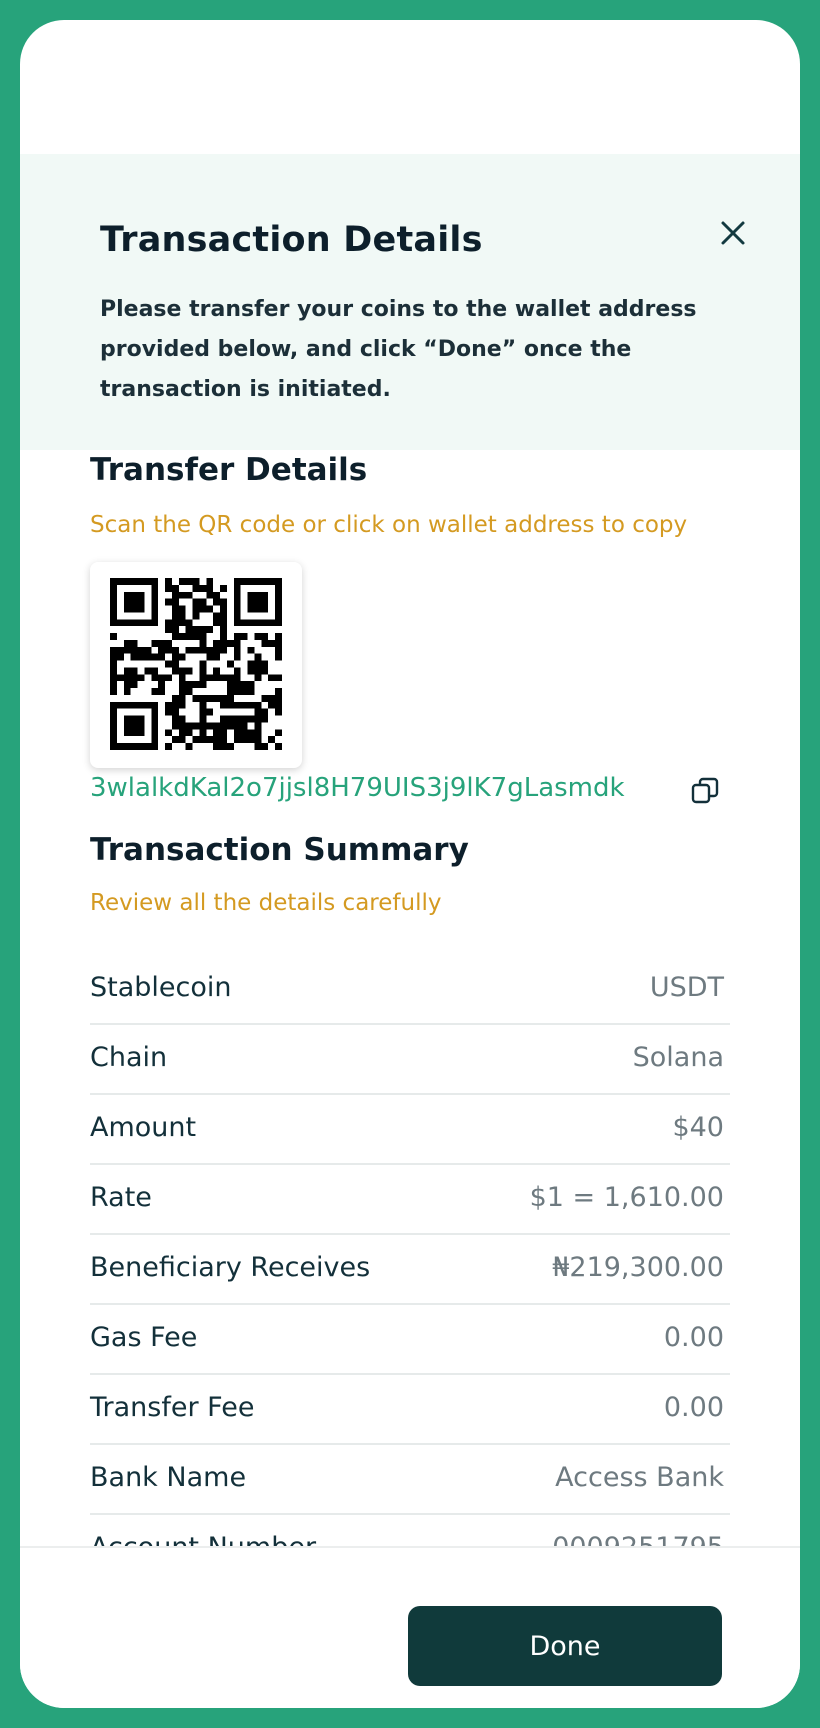 This screenshot has height=1728, width=820. I want to click on copy-button, so click(705, 791).